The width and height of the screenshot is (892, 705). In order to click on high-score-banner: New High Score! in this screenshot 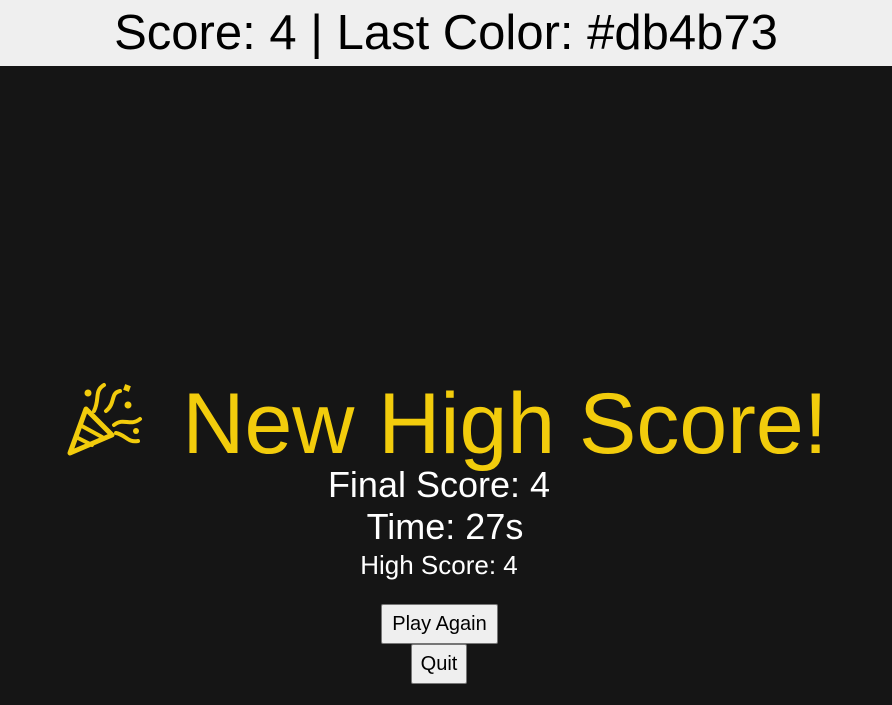, I will do `click(446, 424)`.